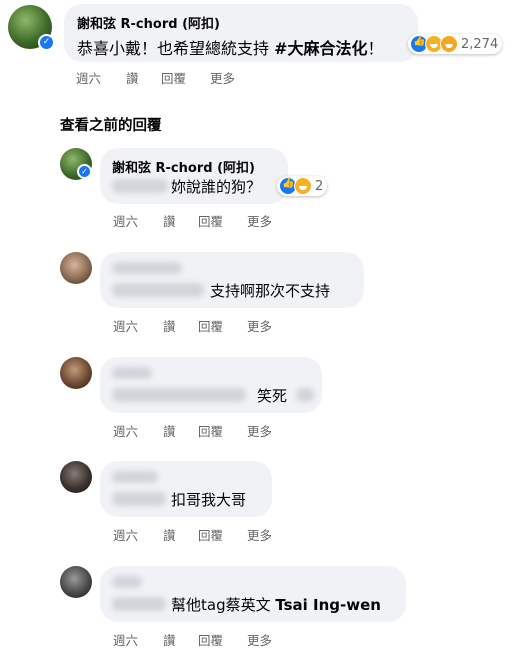  I want to click on main-comment-actions: 週六 讚 回覆 更多, so click(155, 77).